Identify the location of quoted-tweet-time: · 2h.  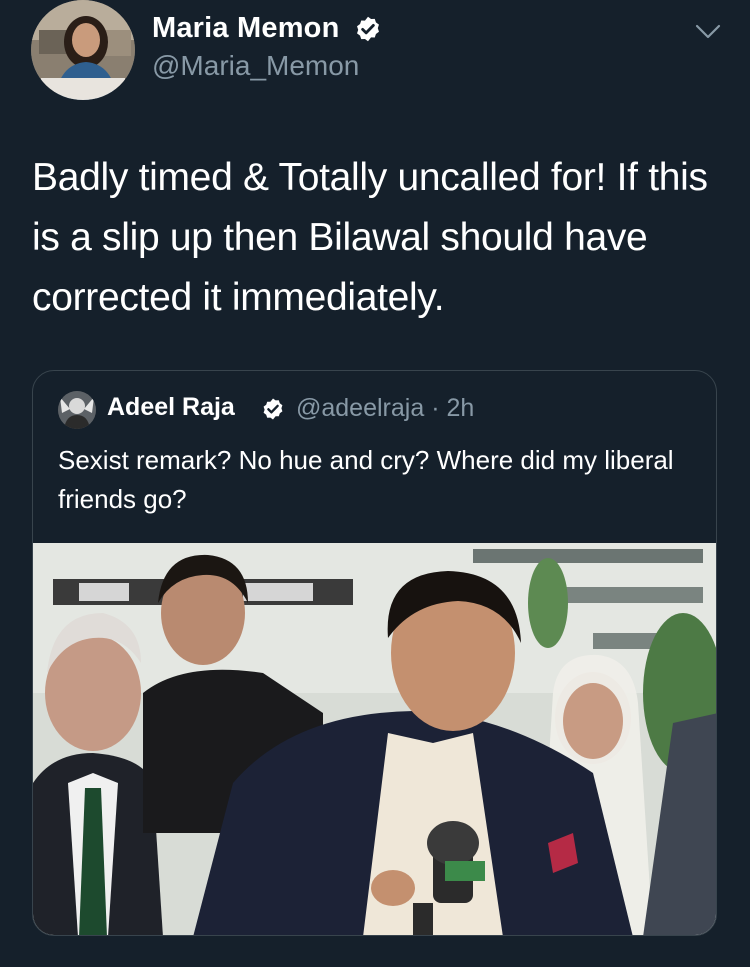
(452, 408).